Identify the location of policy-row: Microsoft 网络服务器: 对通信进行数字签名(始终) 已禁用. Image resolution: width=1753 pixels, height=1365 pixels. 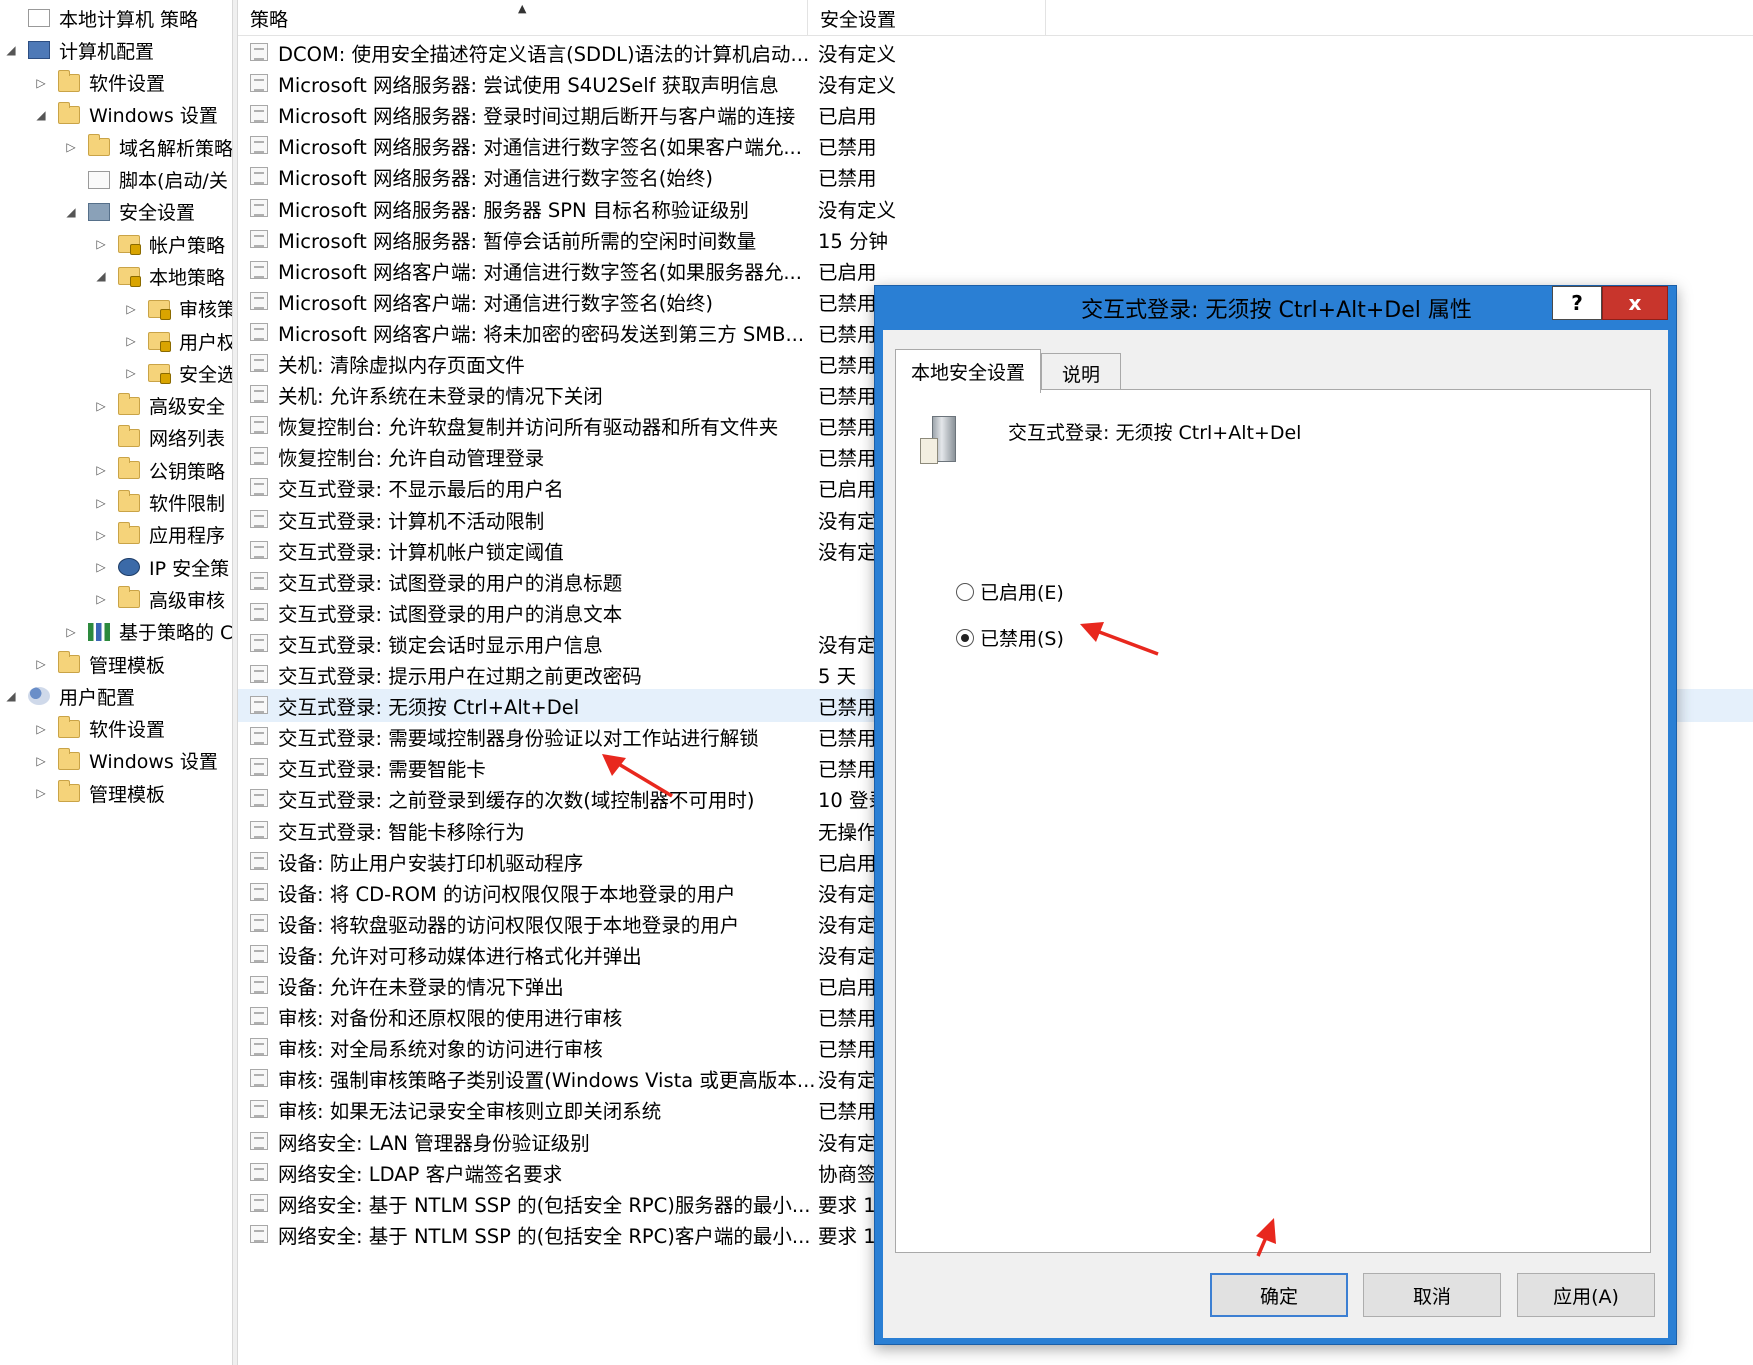
(995, 176).